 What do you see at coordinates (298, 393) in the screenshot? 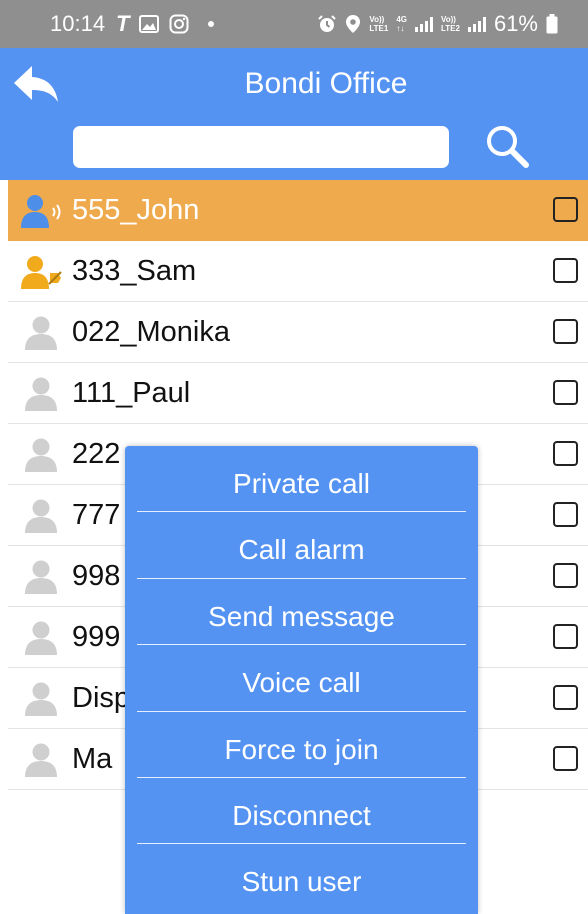
I see `contact-row: 111_Paul` at bounding box center [298, 393].